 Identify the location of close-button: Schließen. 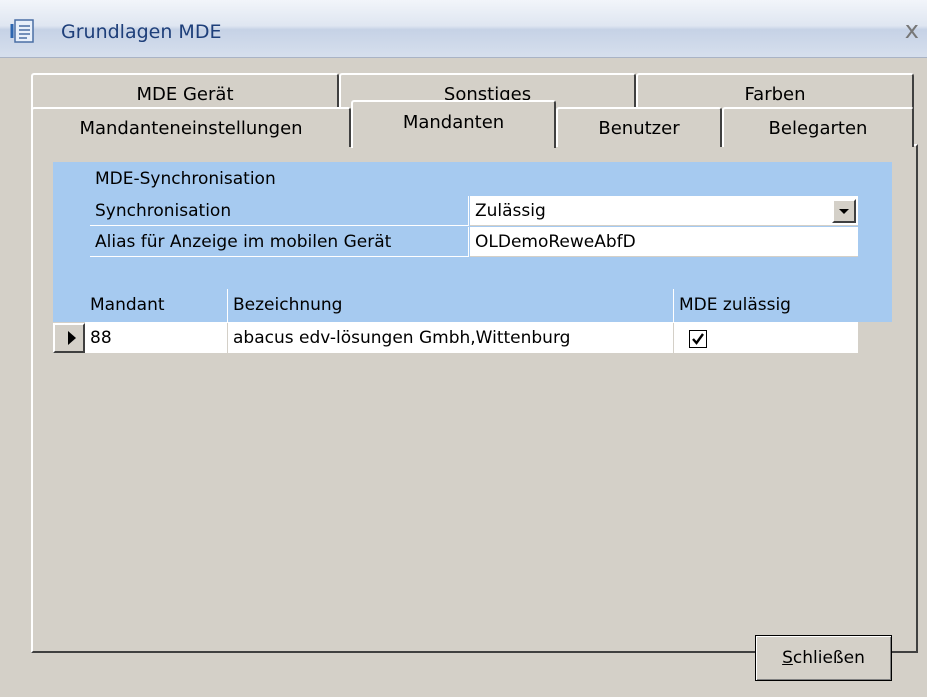
(823, 658).